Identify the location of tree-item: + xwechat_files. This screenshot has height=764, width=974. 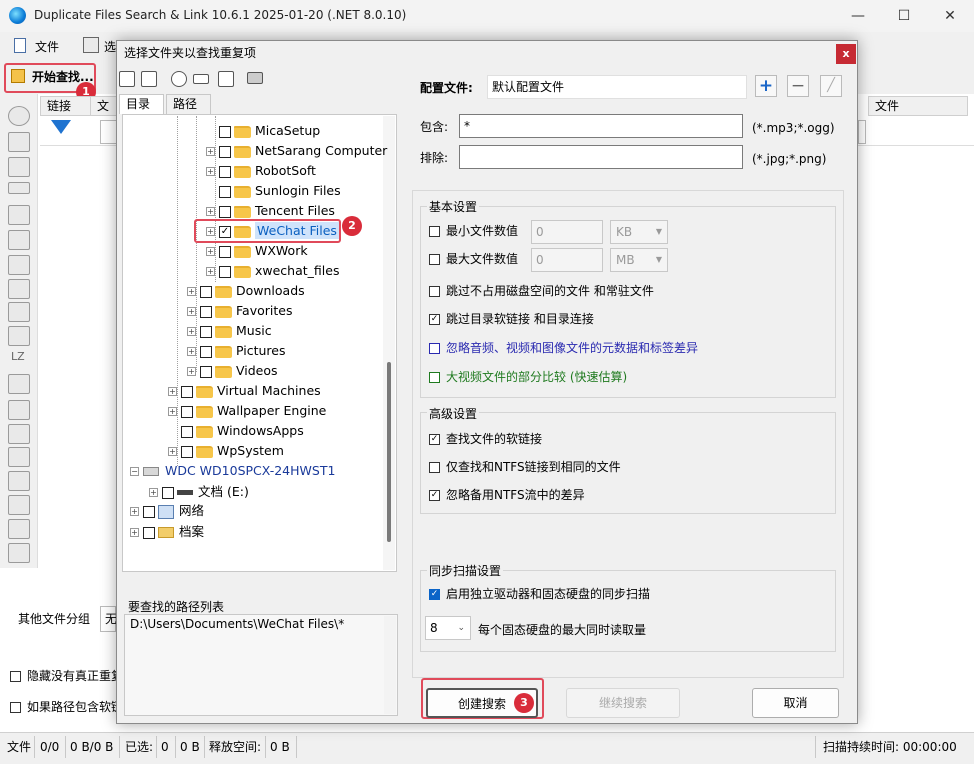
(272, 271).